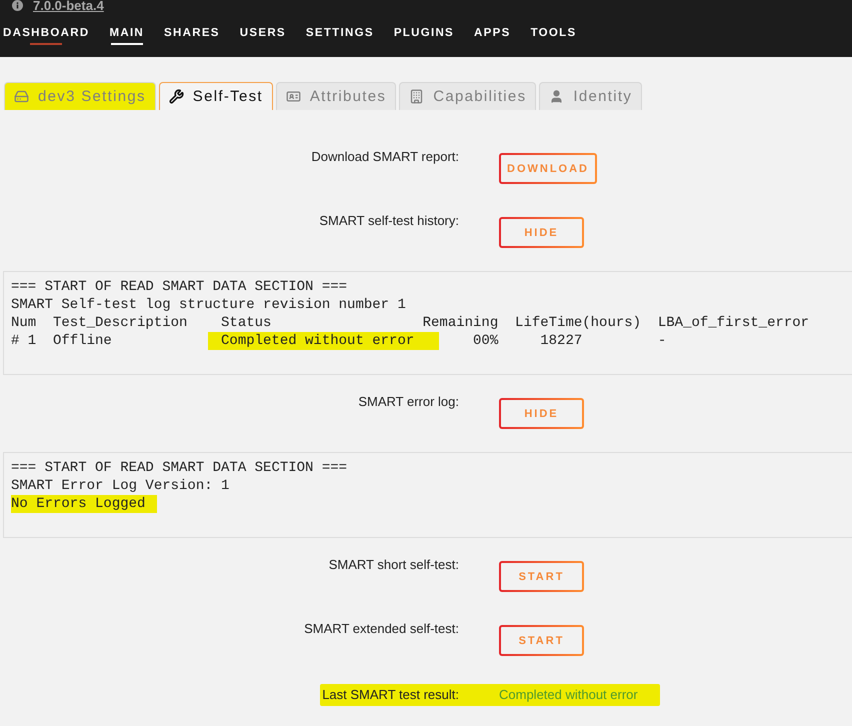  Describe the element at coordinates (556, 96) in the screenshot. I see `user-icon` at that location.